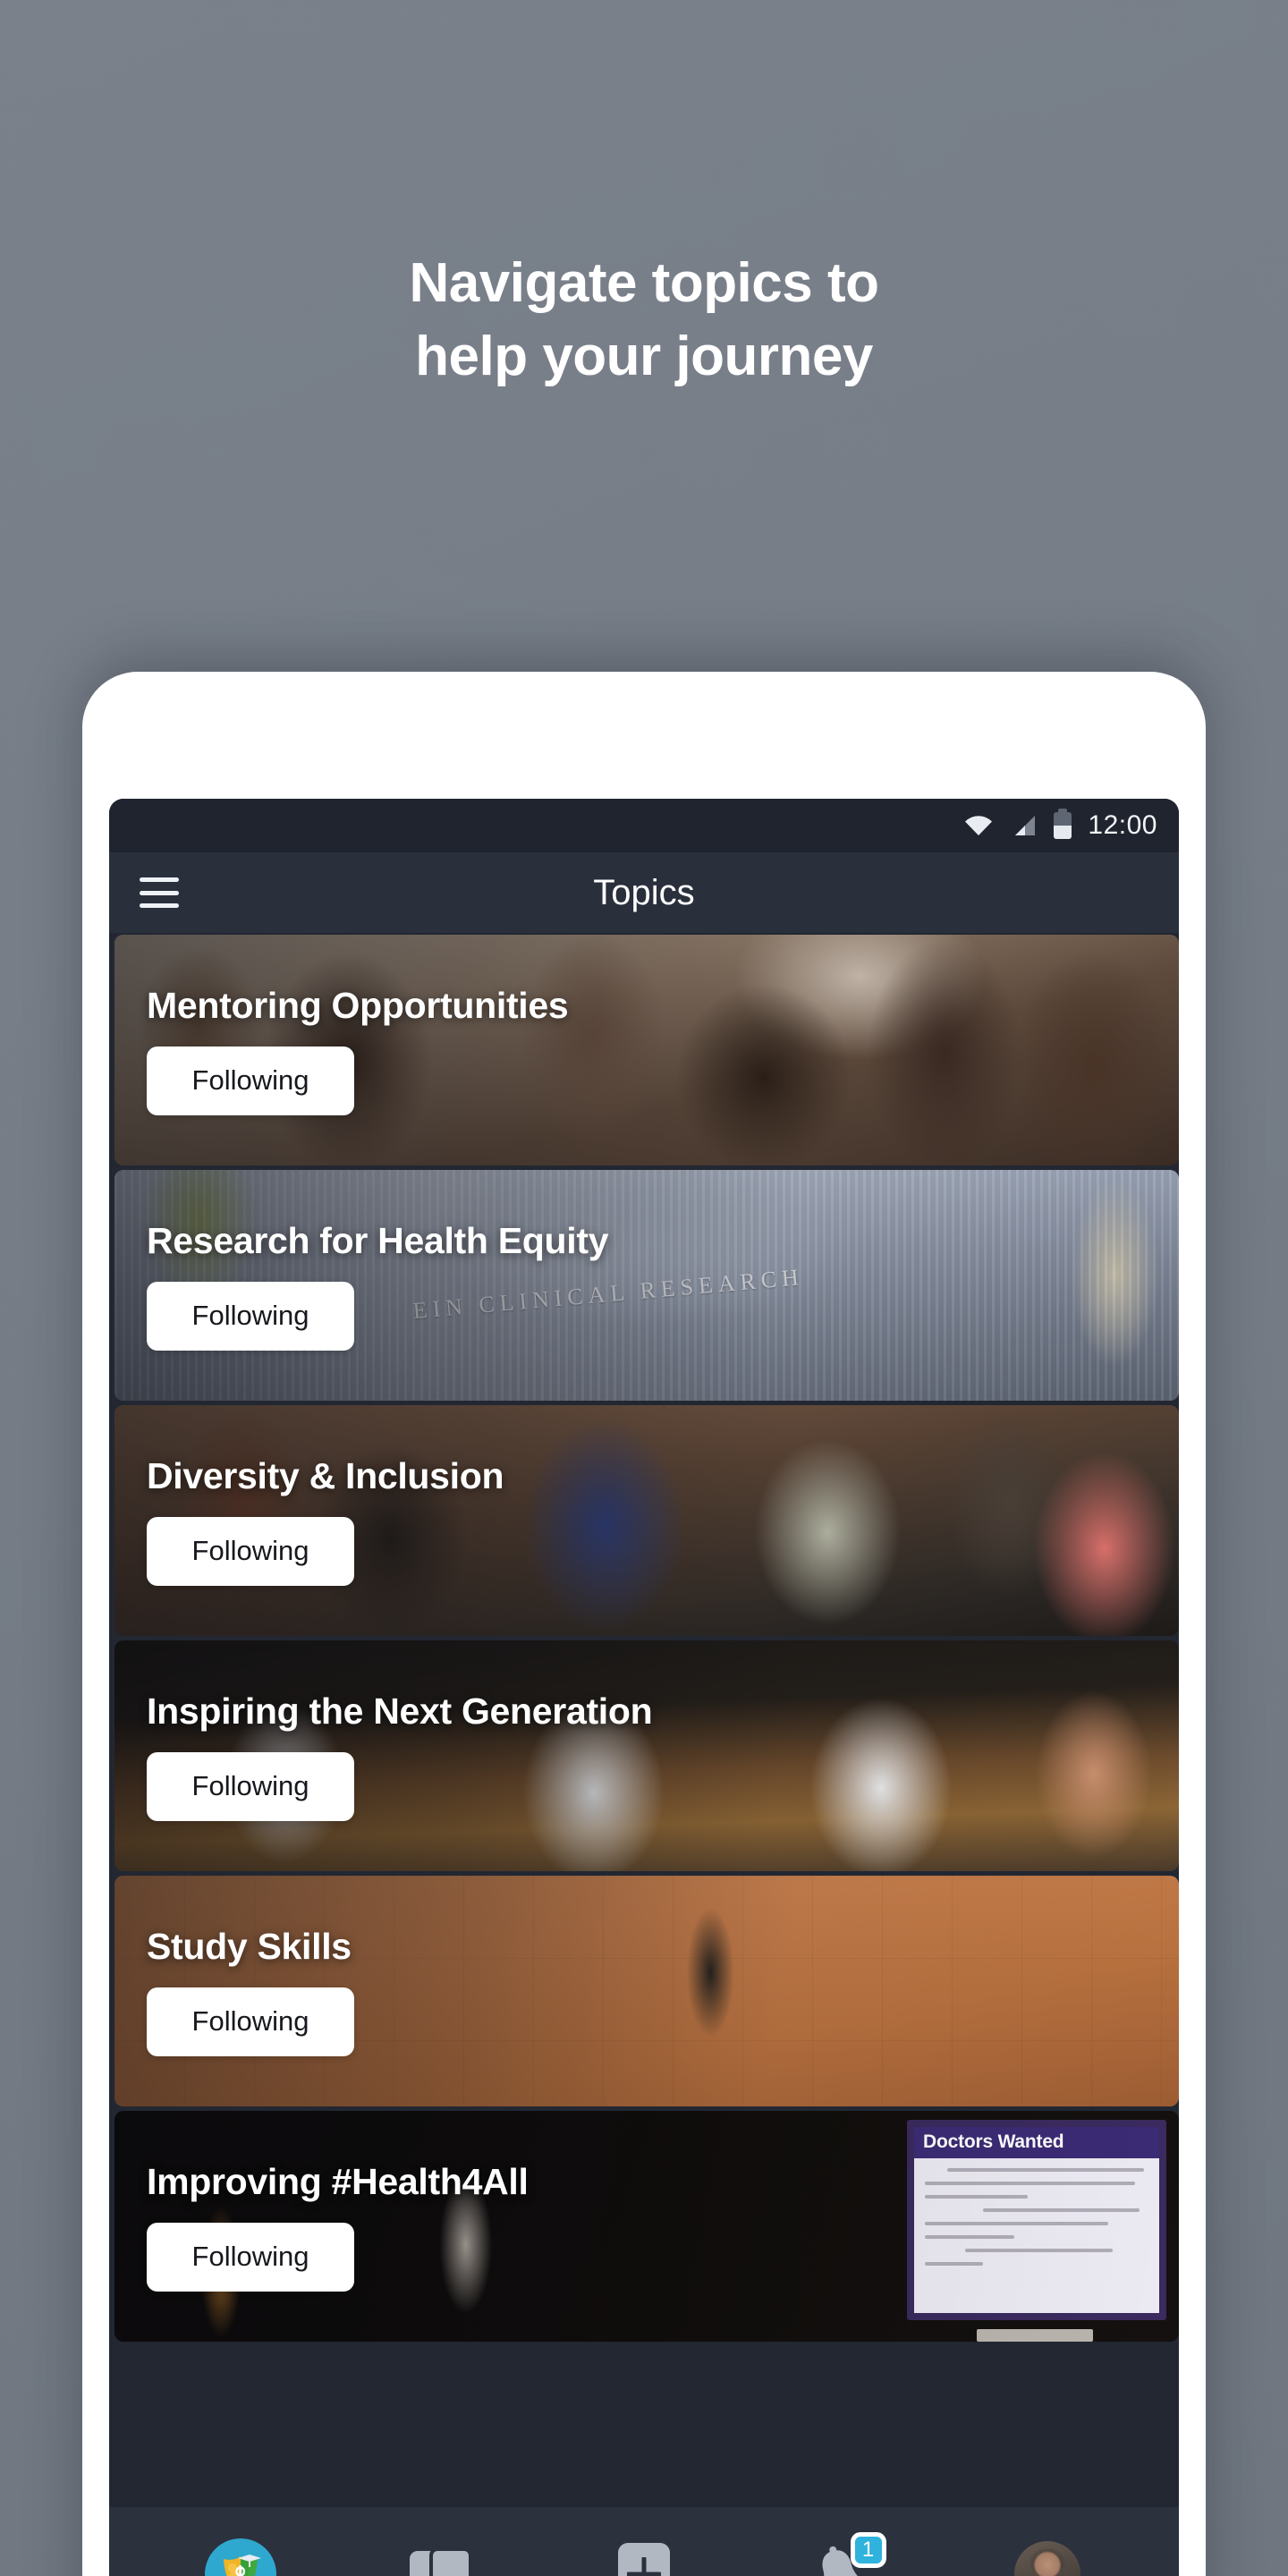 The image size is (1288, 2576). I want to click on topic-card-content: Mentoring Opportunities Following, so click(358, 1050).